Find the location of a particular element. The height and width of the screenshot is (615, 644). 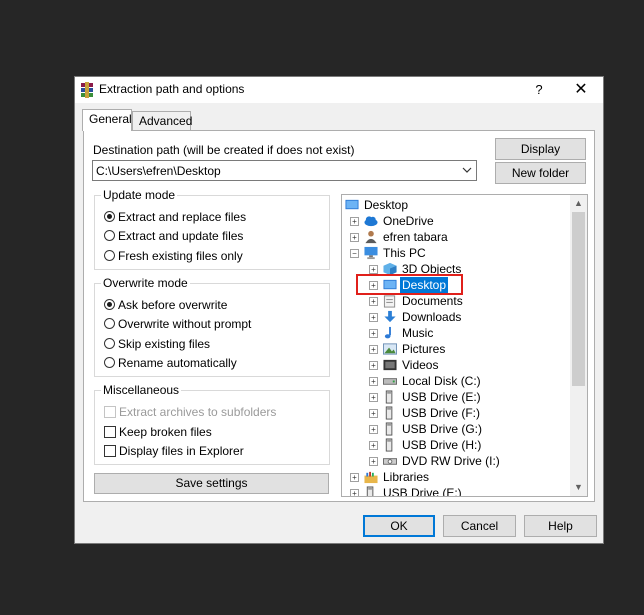

tree-item: + Videos is located at coordinates (456, 365).